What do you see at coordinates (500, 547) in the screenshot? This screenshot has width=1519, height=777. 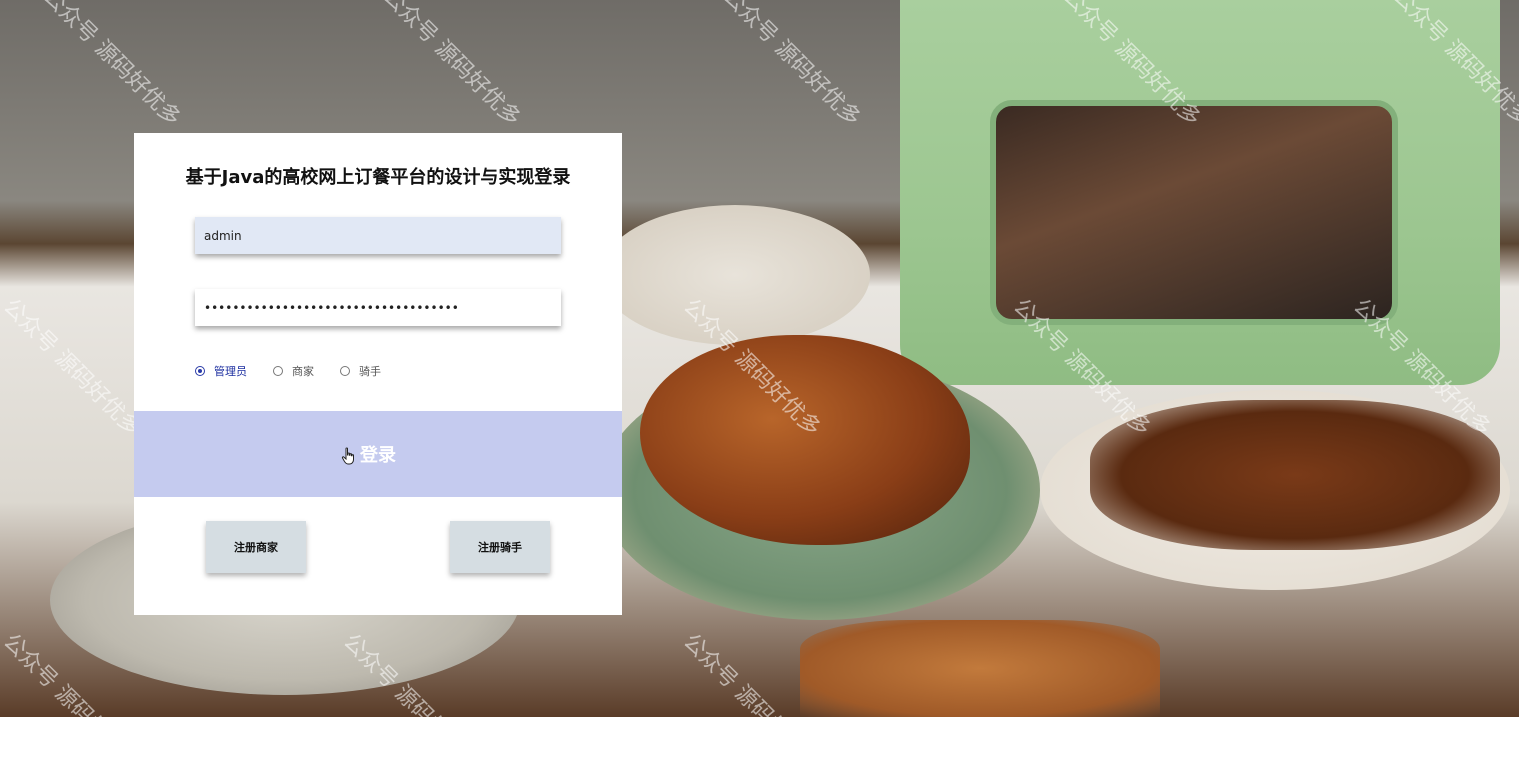 I see `register-rider-button: 注册骑手` at bounding box center [500, 547].